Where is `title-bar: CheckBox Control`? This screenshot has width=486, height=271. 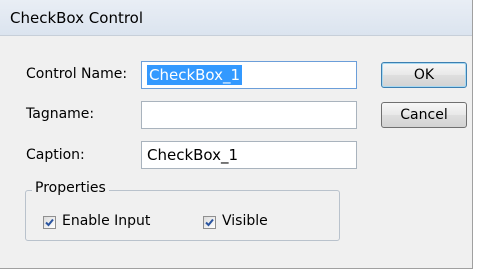
title-bar: CheckBox Control is located at coordinates (236, 18).